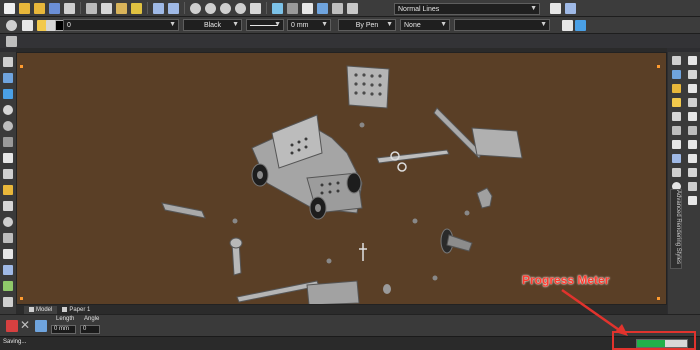 This screenshot has height=350, width=700. Describe the element at coordinates (654, 340) in the screenshot. I see `annotation-highlight-box` at that location.